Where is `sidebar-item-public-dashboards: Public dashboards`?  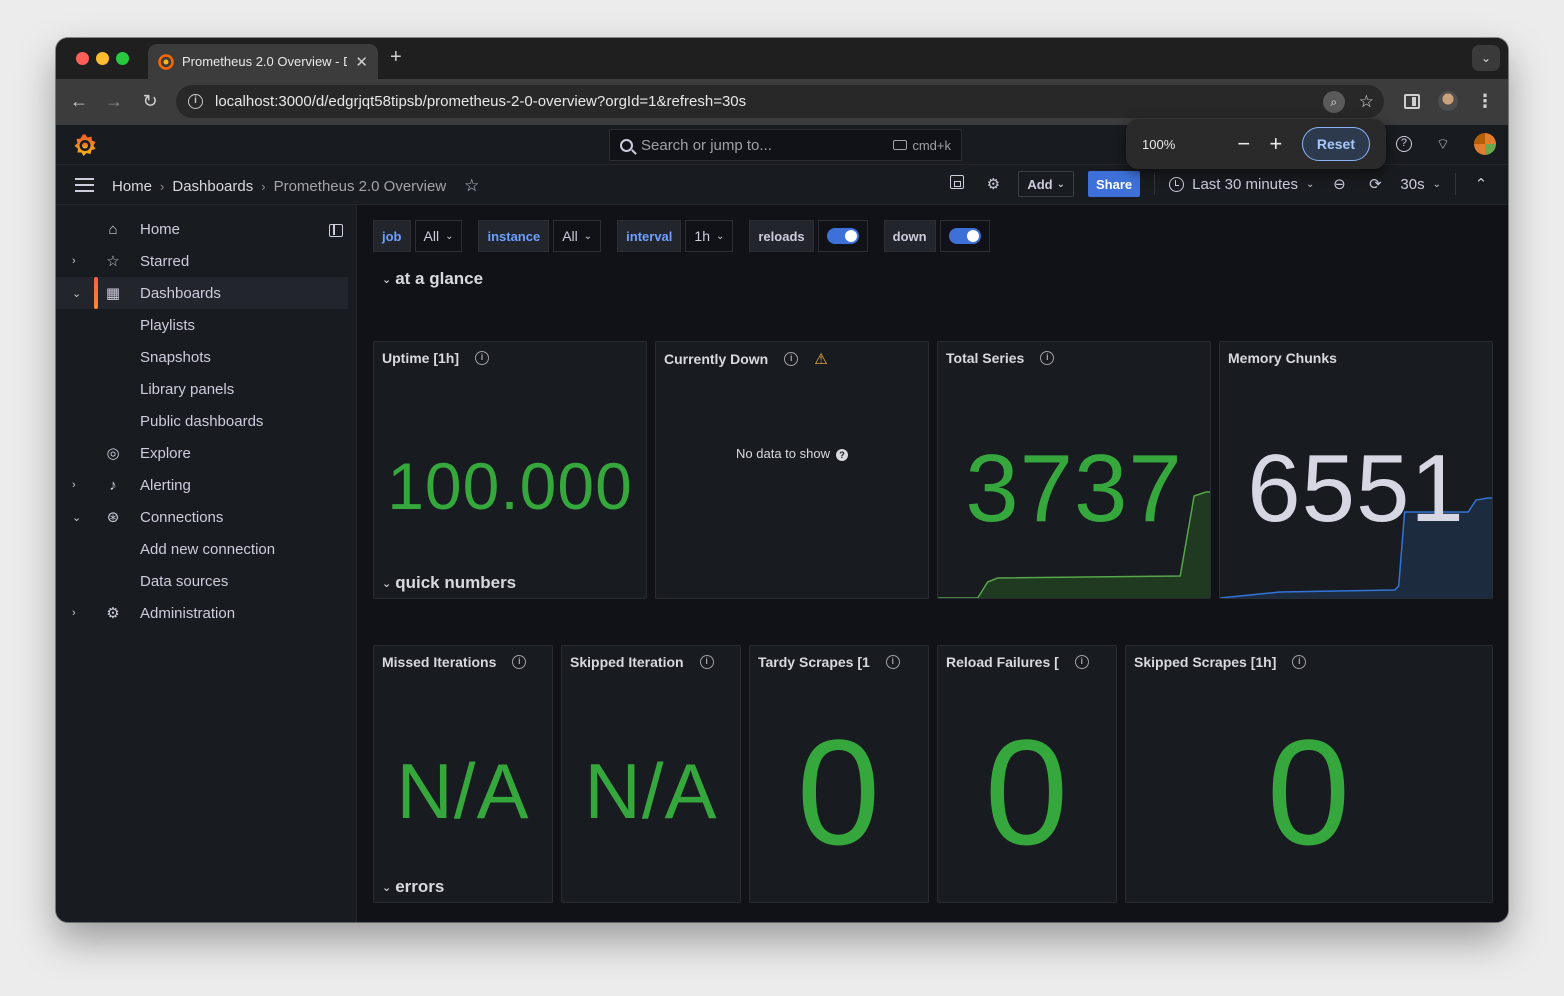 sidebar-item-public-dashboards: Public dashboards is located at coordinates (202, 421).